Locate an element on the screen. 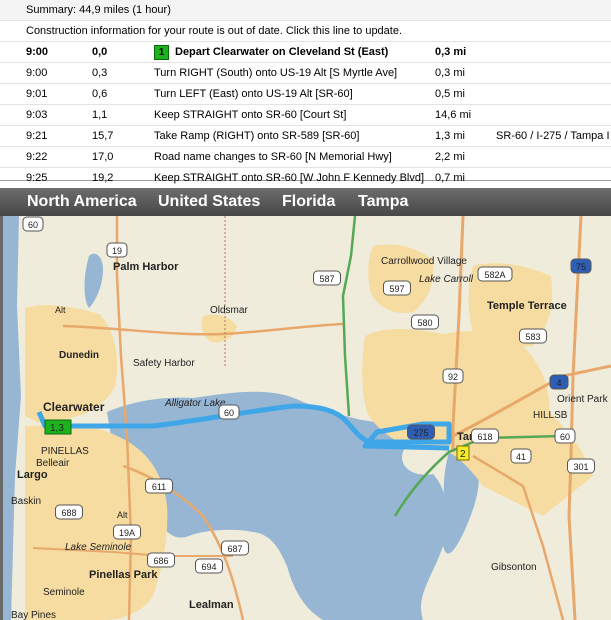  place-label: Baskin is located at coordinates (26, 501).